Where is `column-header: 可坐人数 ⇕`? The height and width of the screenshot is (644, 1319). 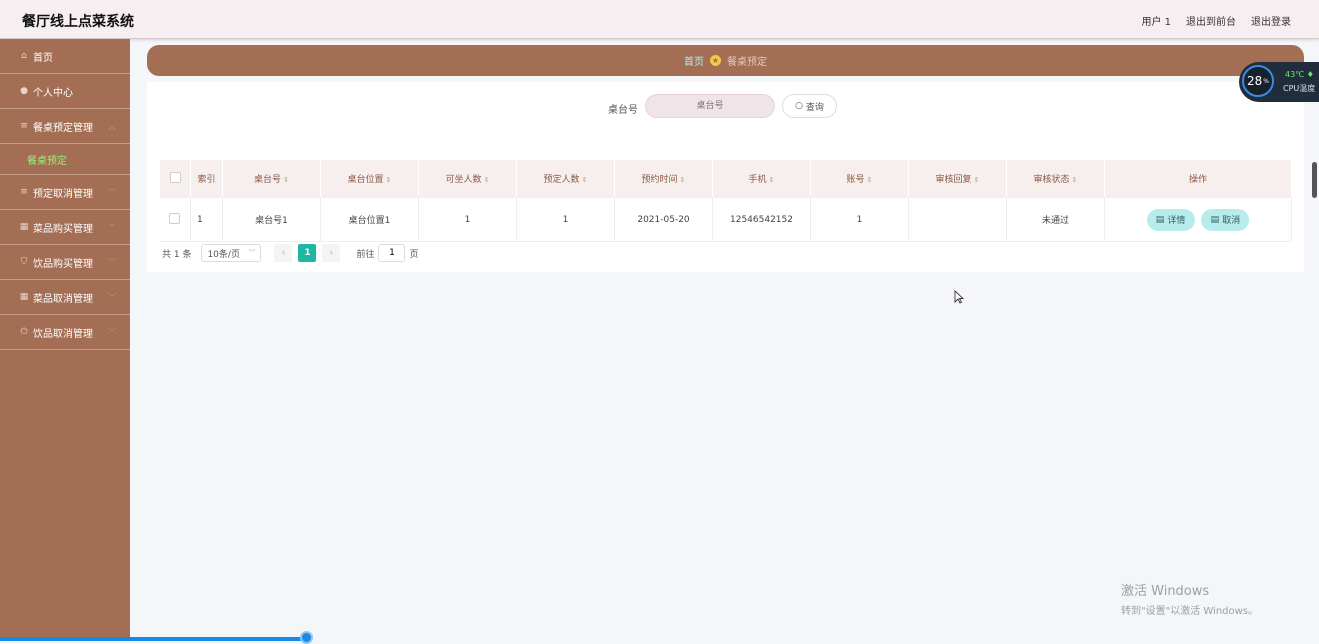 column-header: 可坐人数 ⇕ is located at coordinates (467, 178).